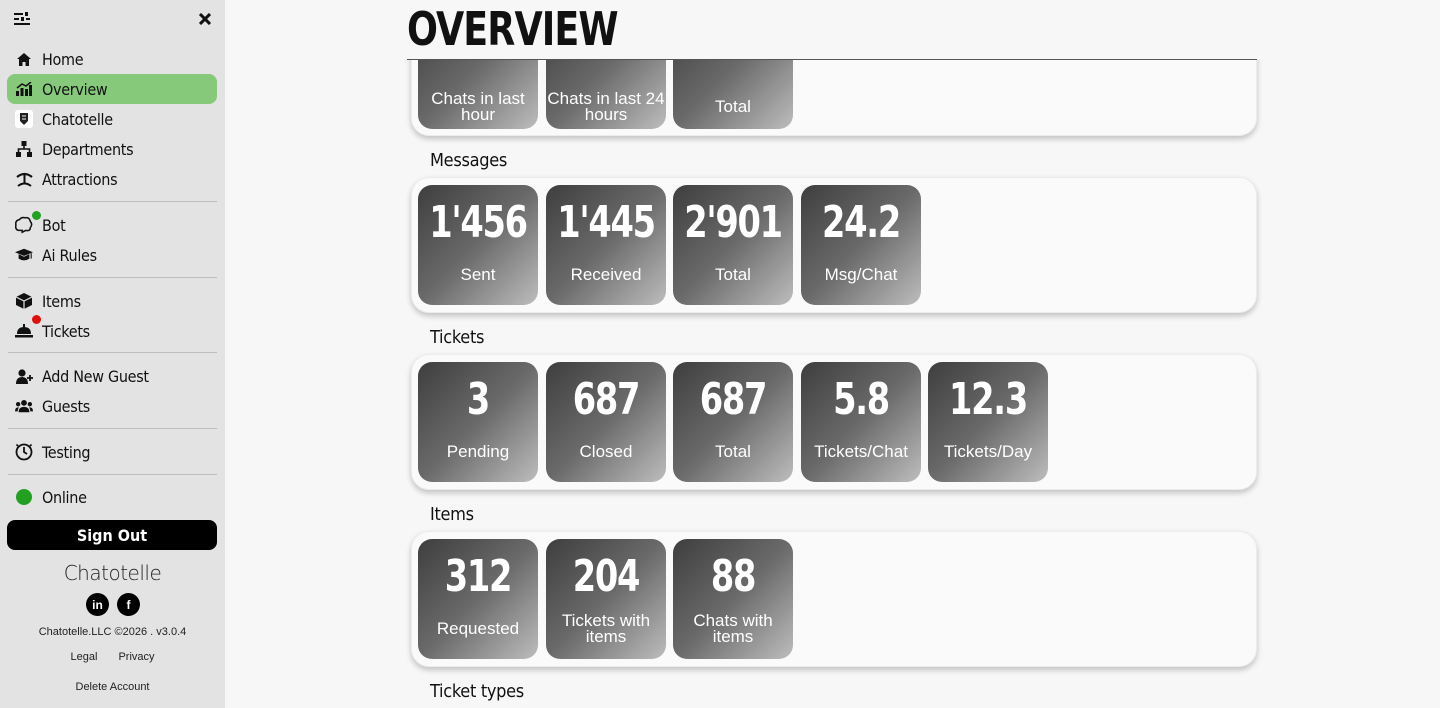  I want to click on stat-caption: Received, so click(606, 274).